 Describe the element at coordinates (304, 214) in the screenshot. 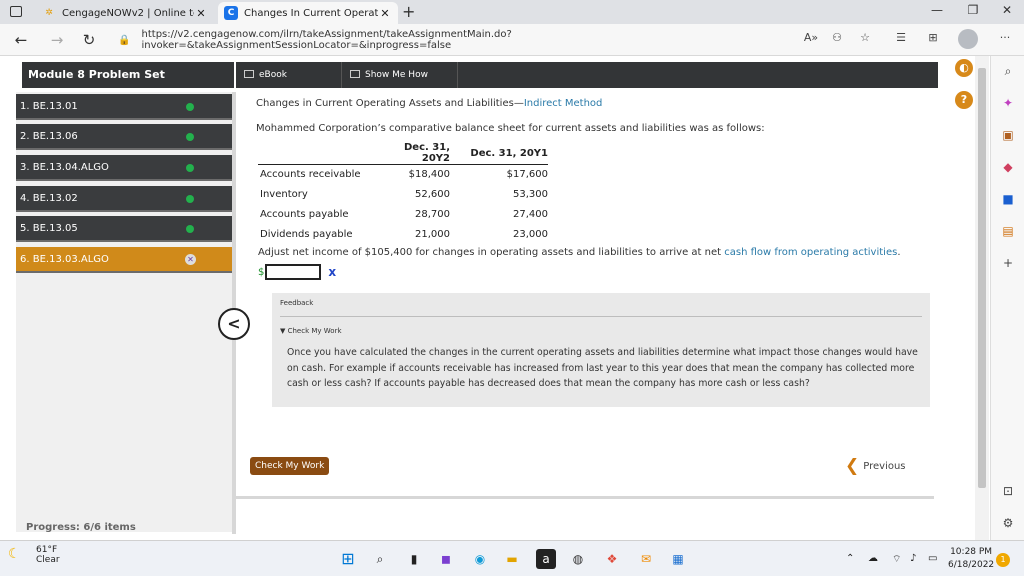

I see `row-label: Accounts payable` at that location.